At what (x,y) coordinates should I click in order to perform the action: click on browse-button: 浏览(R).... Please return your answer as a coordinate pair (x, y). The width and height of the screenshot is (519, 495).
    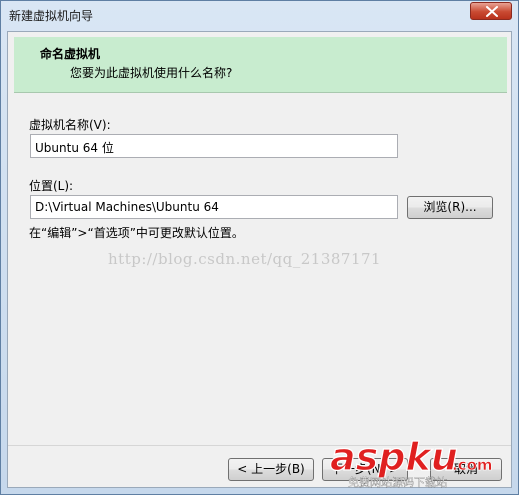
    Looking at the image, I should click on (450, 207).